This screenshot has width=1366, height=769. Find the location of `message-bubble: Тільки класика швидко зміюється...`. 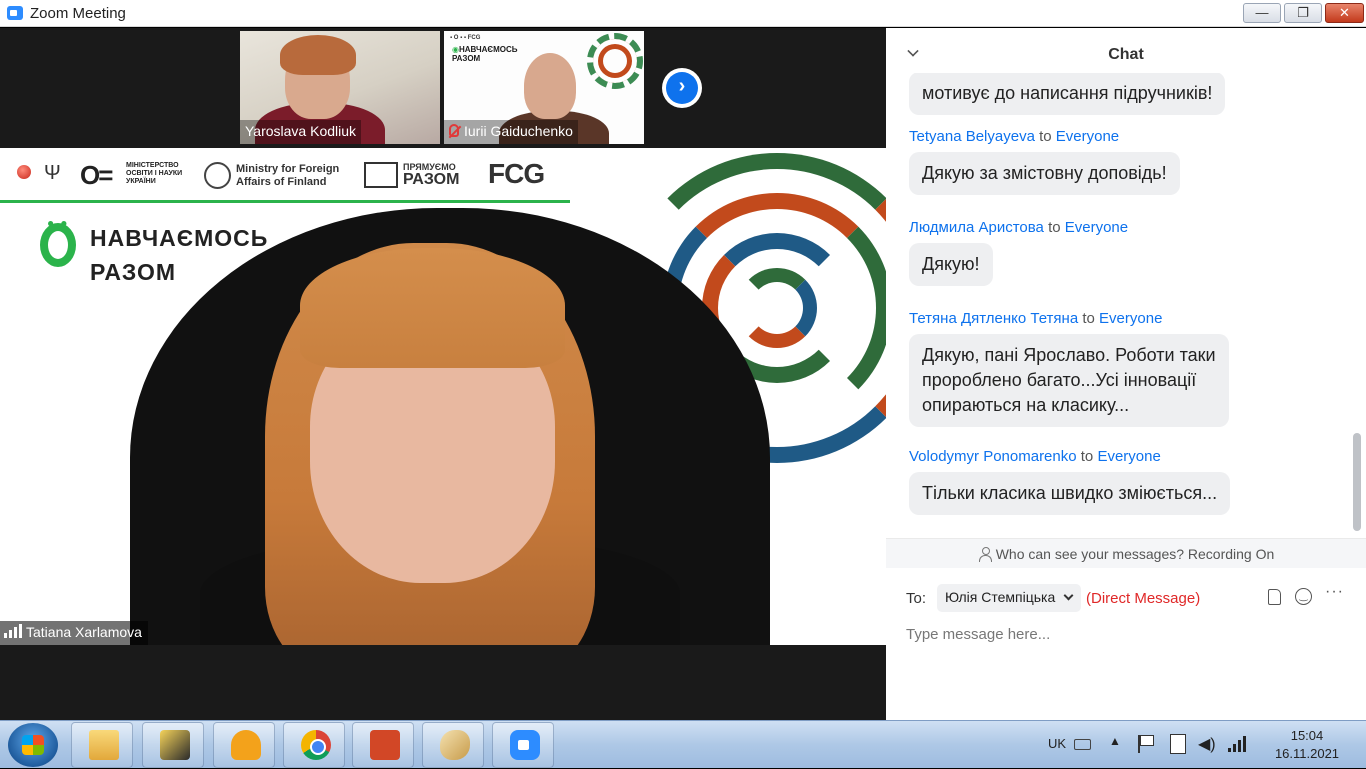

message-bubble: Тільки класика швидко зміюється... is located at coordinates (1070, 493).